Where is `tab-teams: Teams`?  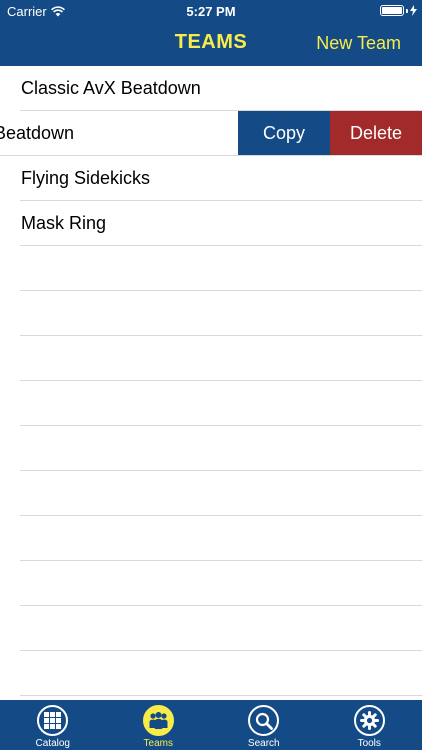 tab-teams: Teams is located at coordinates (159, 725).